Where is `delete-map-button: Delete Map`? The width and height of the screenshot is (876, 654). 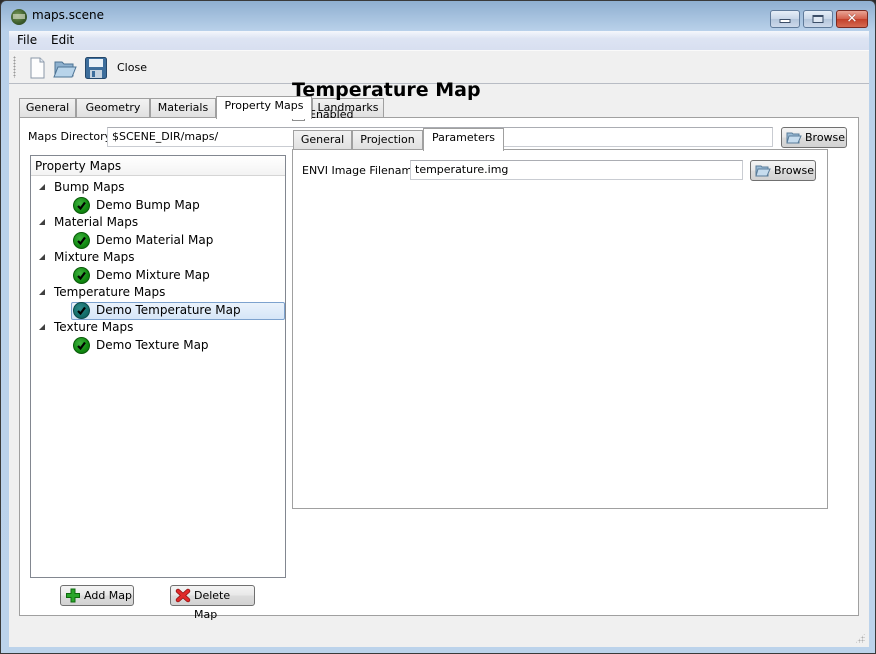 delete-map-button: Delete Map is located at coordinates (212, 603).